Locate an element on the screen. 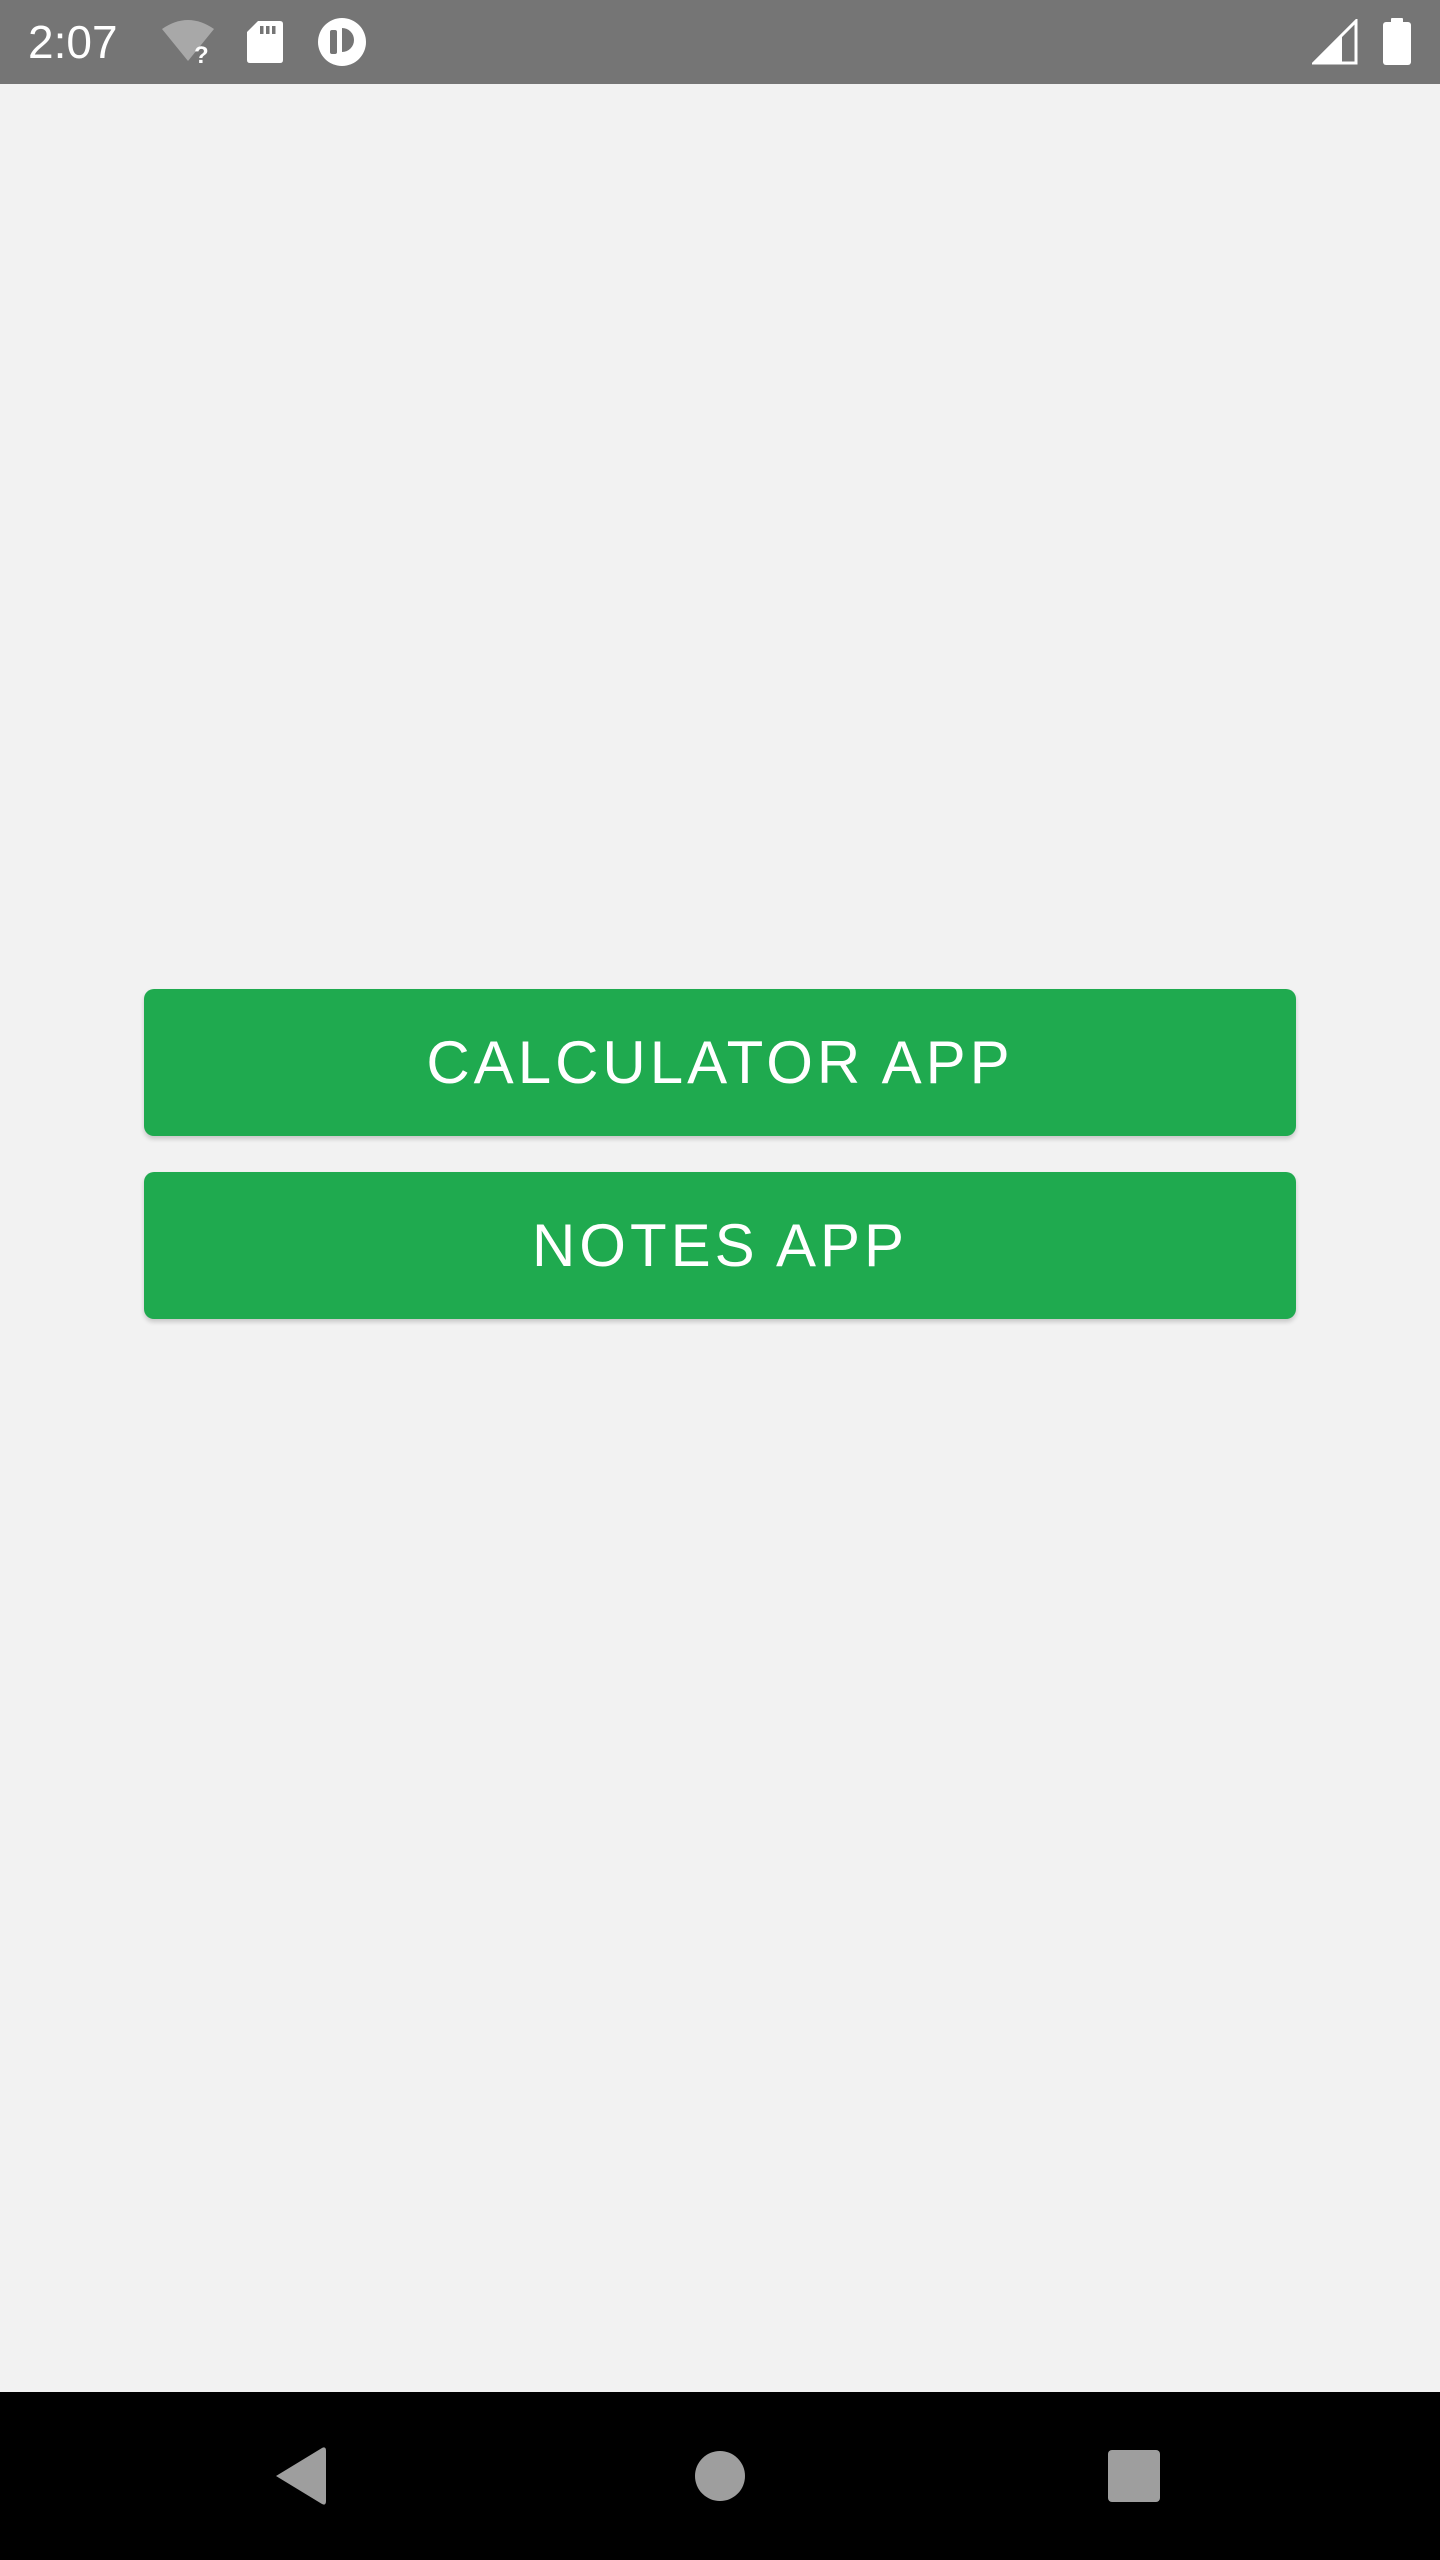  recents-button is located at coordinates (1134, 2476).